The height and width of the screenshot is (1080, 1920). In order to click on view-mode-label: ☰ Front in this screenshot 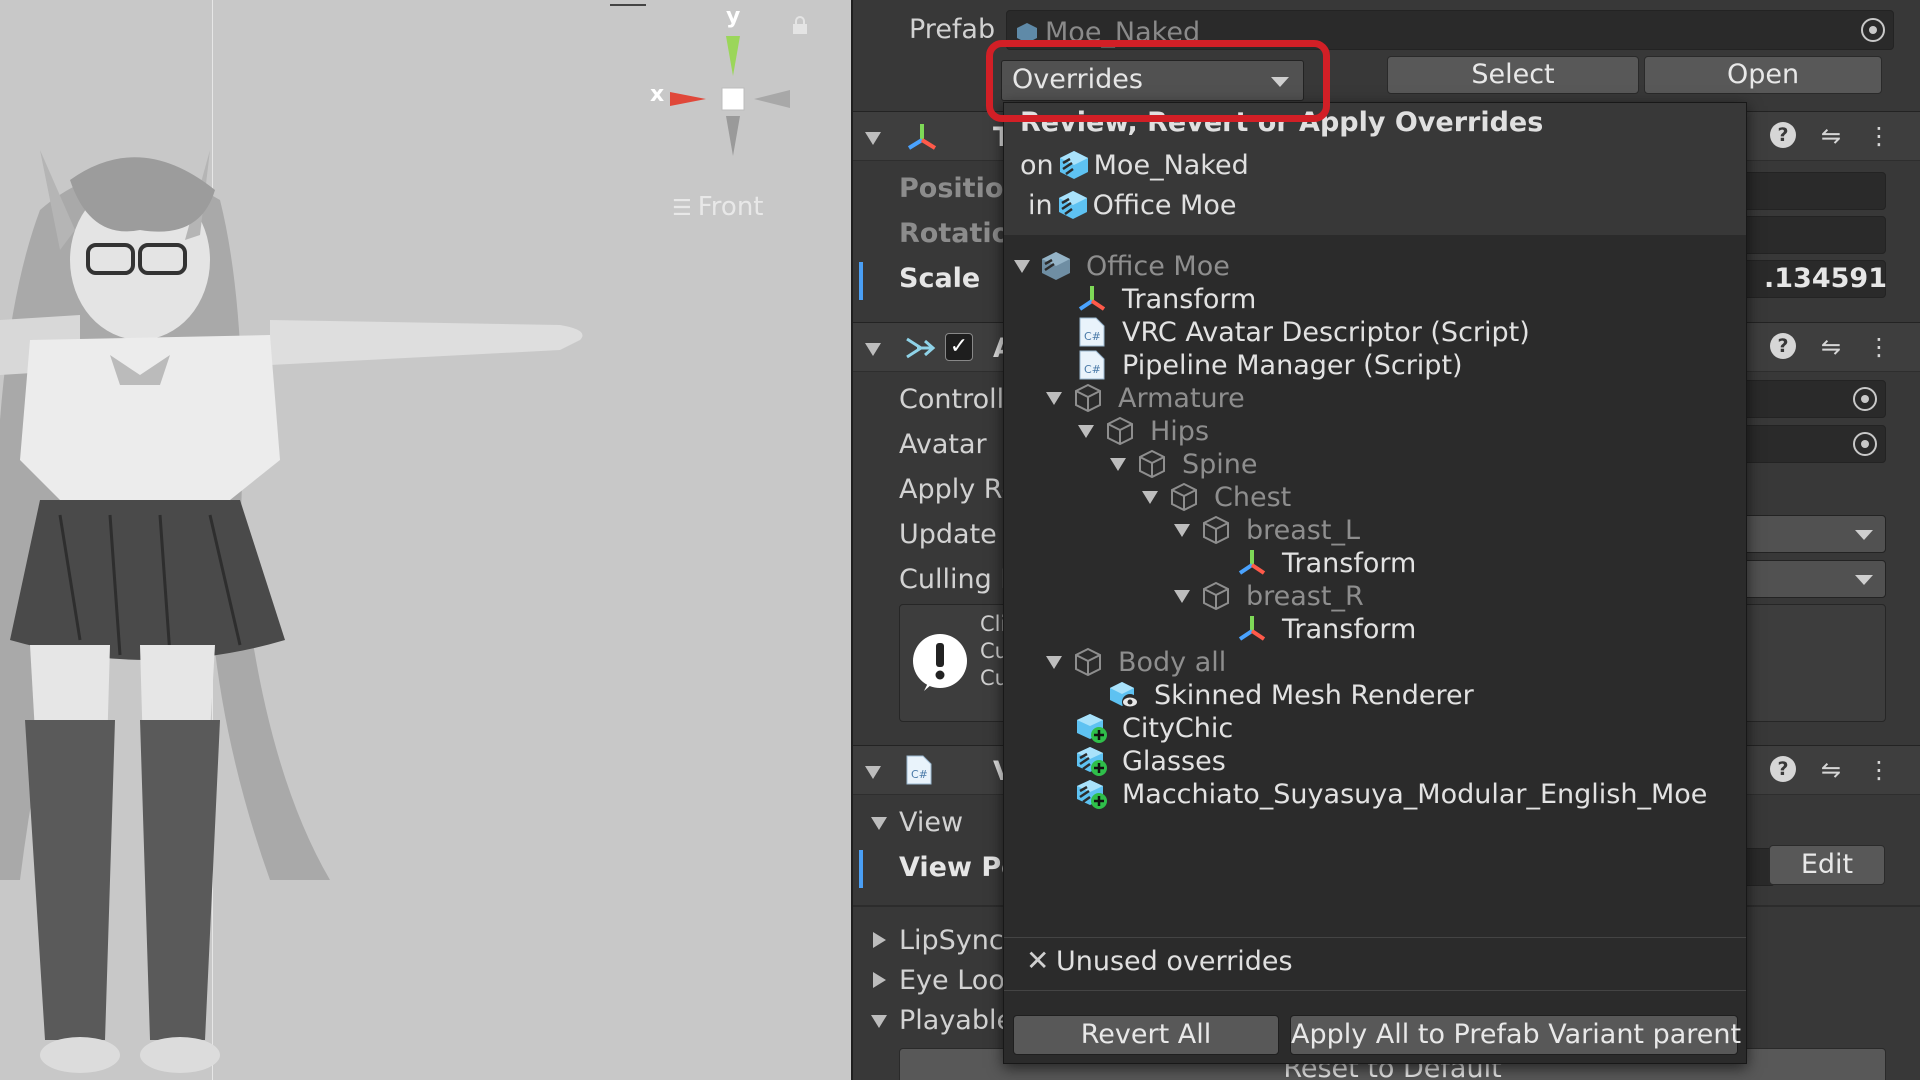, I will do `click(718, 207)`.